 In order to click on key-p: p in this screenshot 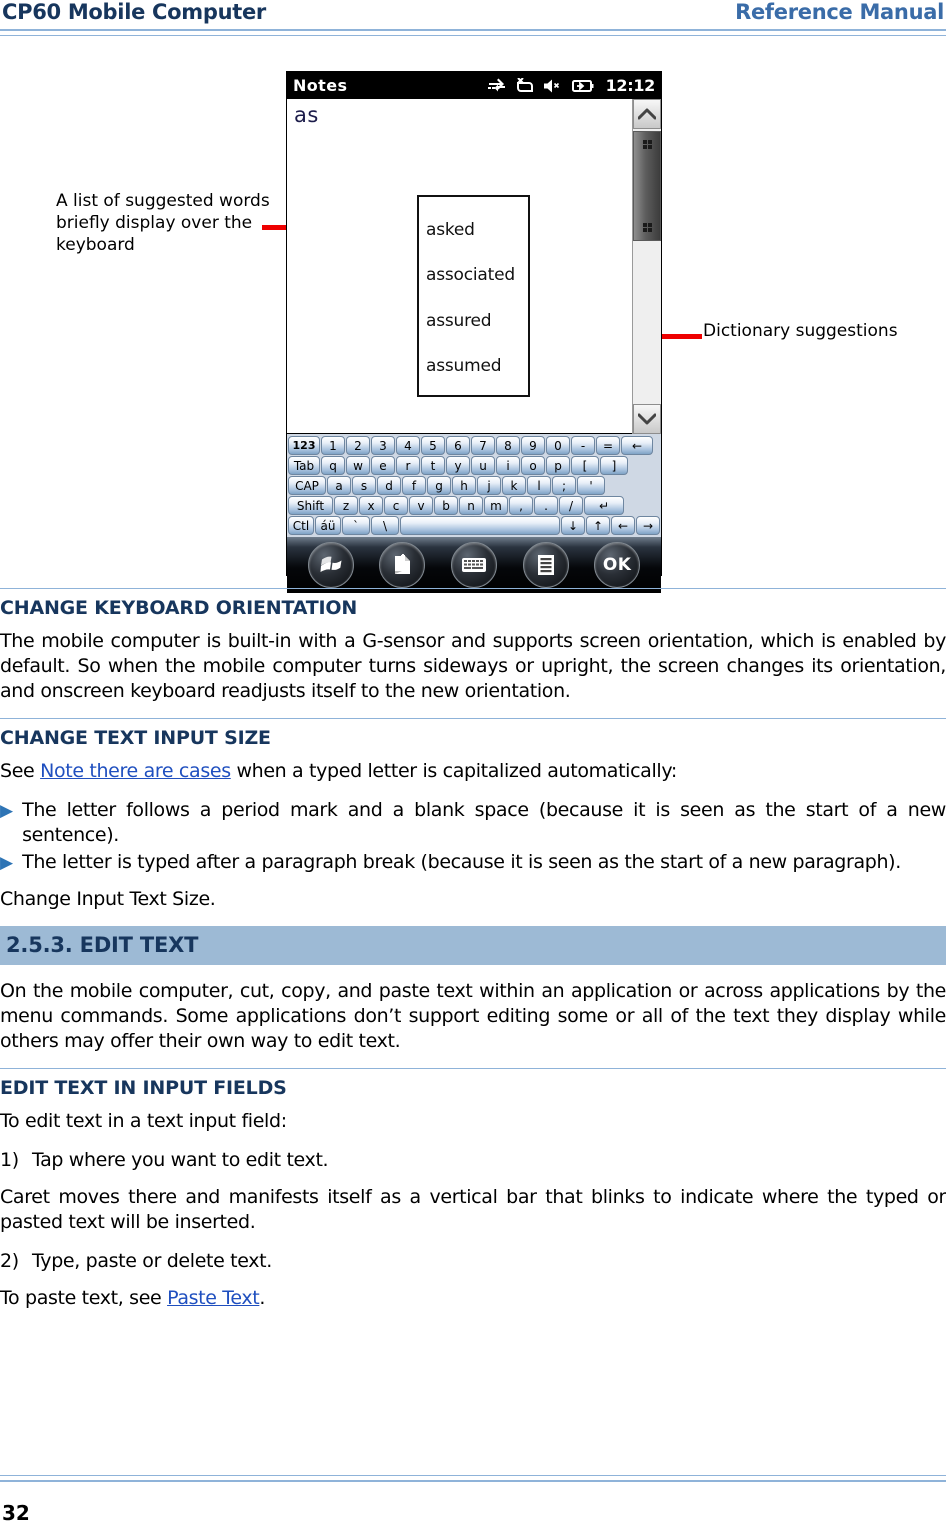, I will do `click(558, 465)`.